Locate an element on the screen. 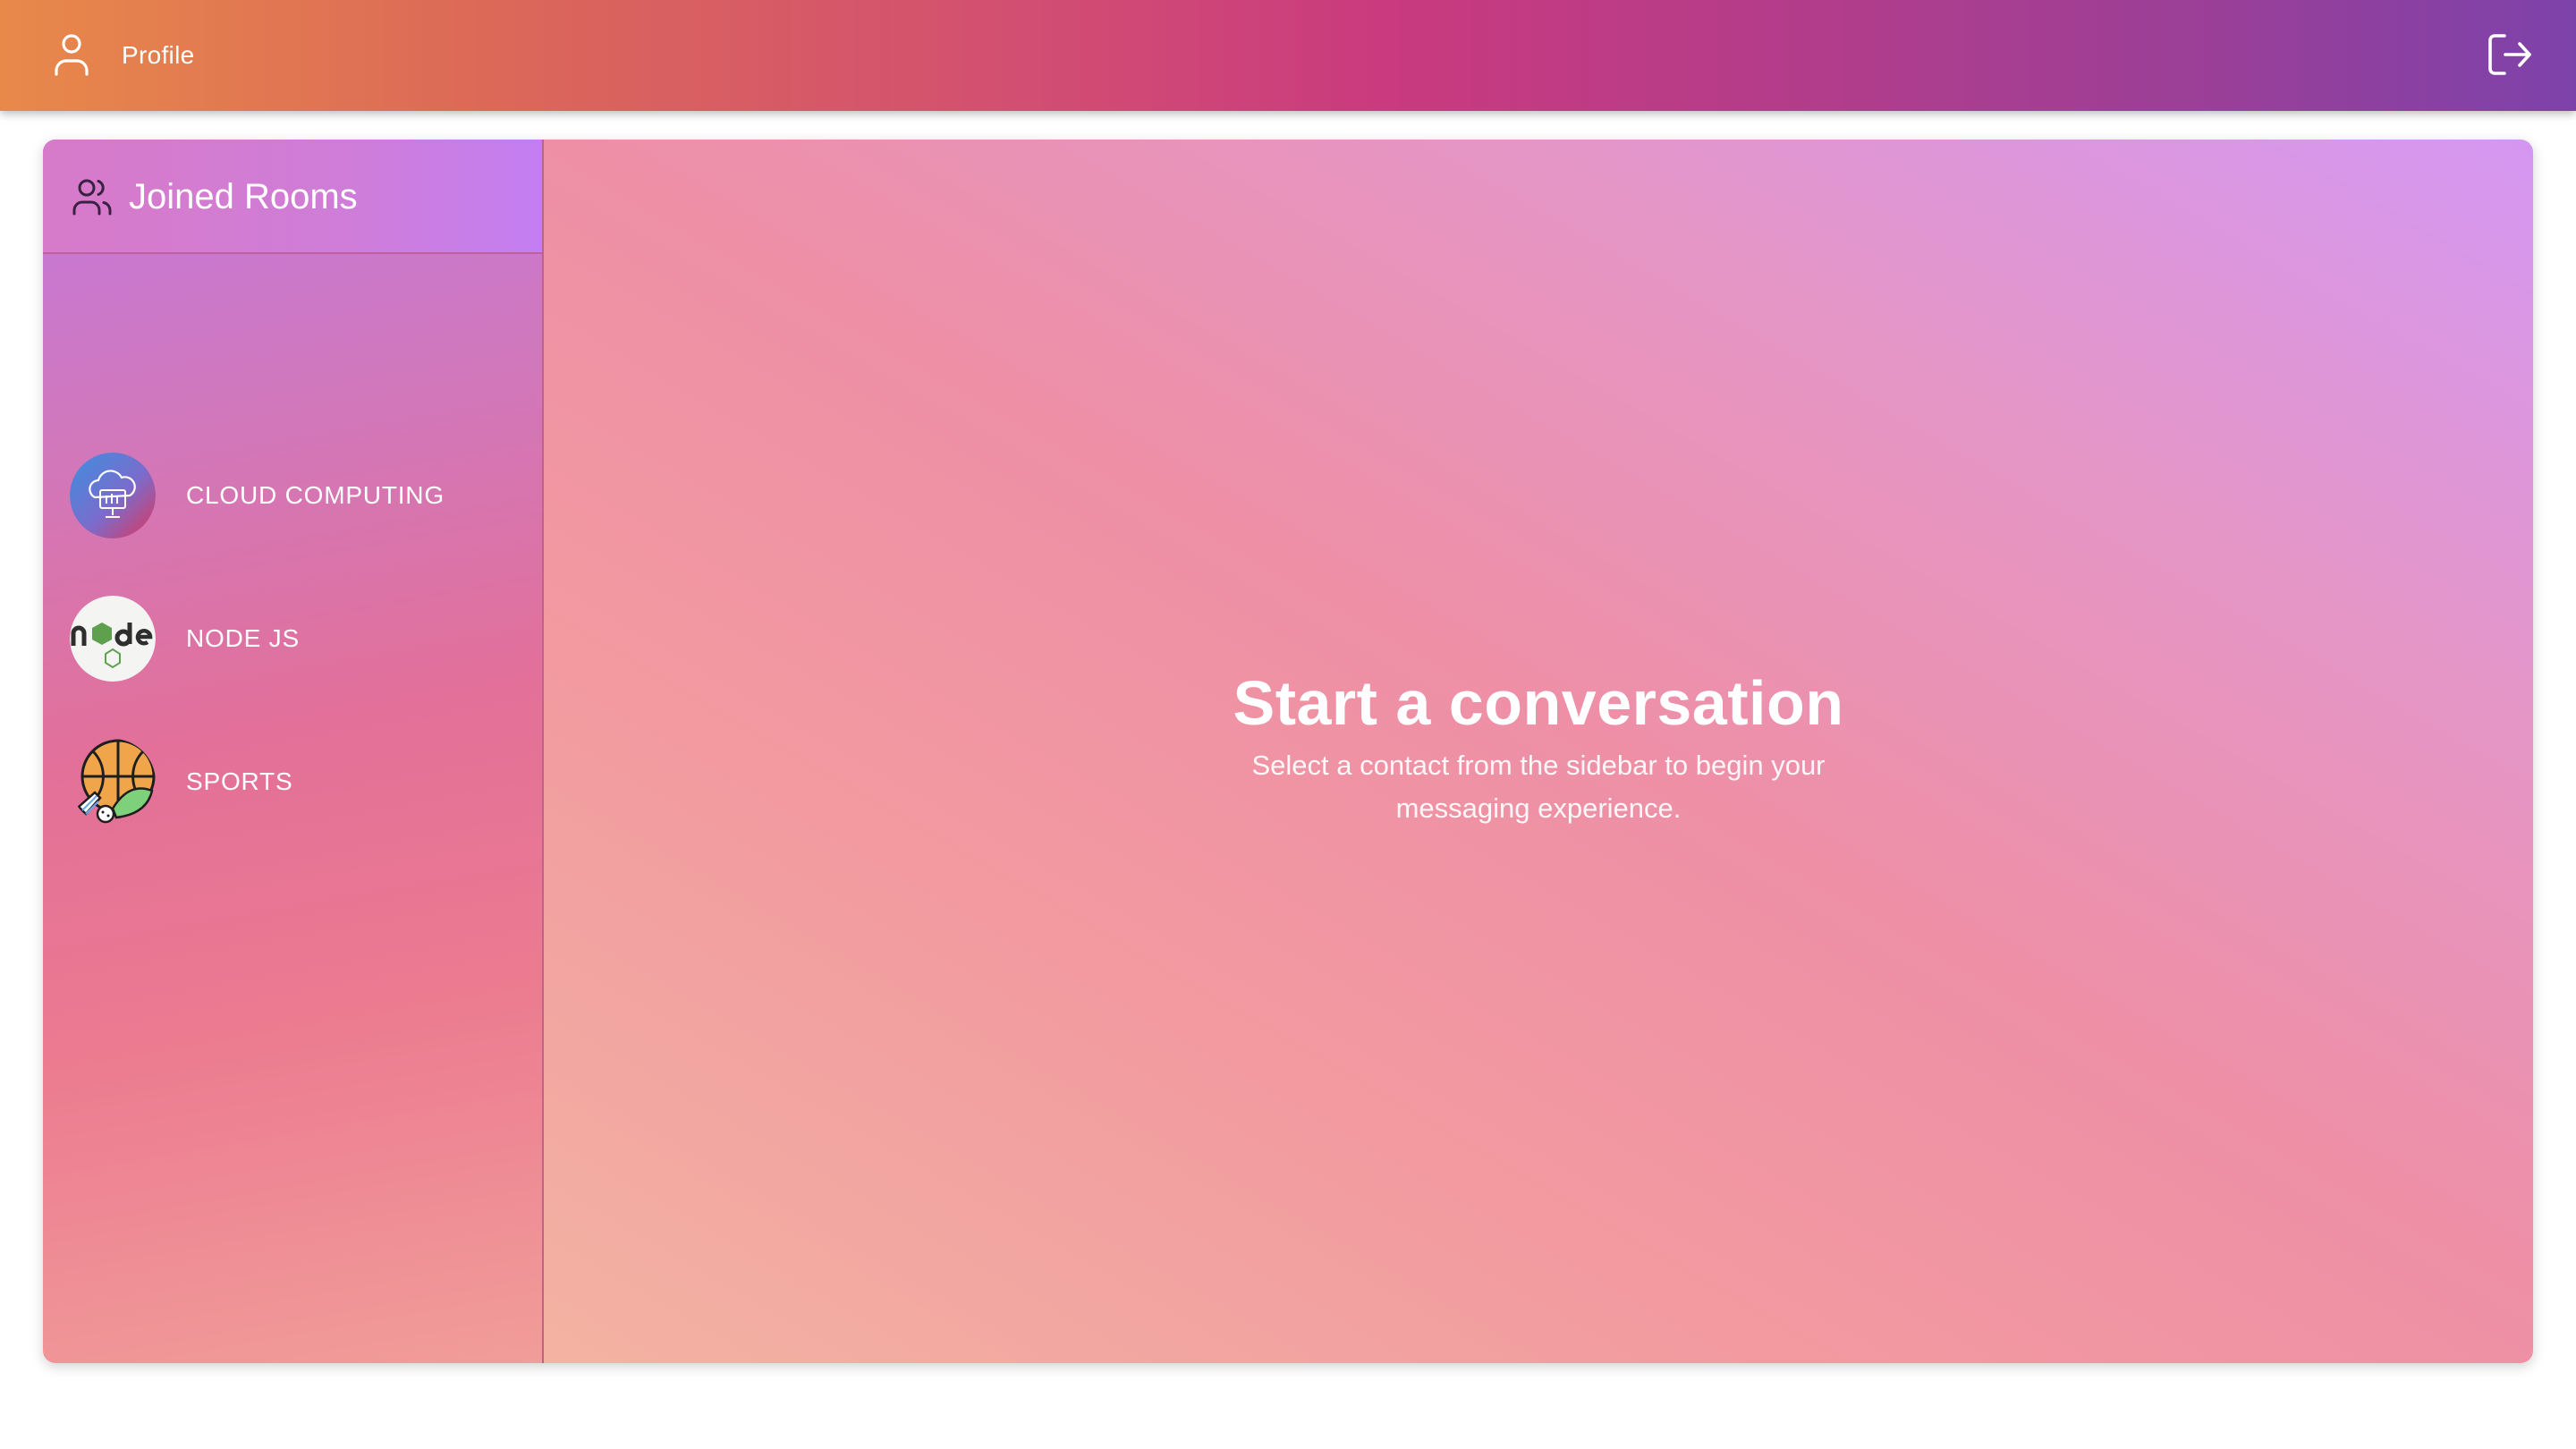 This screenshot has height=1449, width=2576. users-icon is located at coordinates (92, 197).